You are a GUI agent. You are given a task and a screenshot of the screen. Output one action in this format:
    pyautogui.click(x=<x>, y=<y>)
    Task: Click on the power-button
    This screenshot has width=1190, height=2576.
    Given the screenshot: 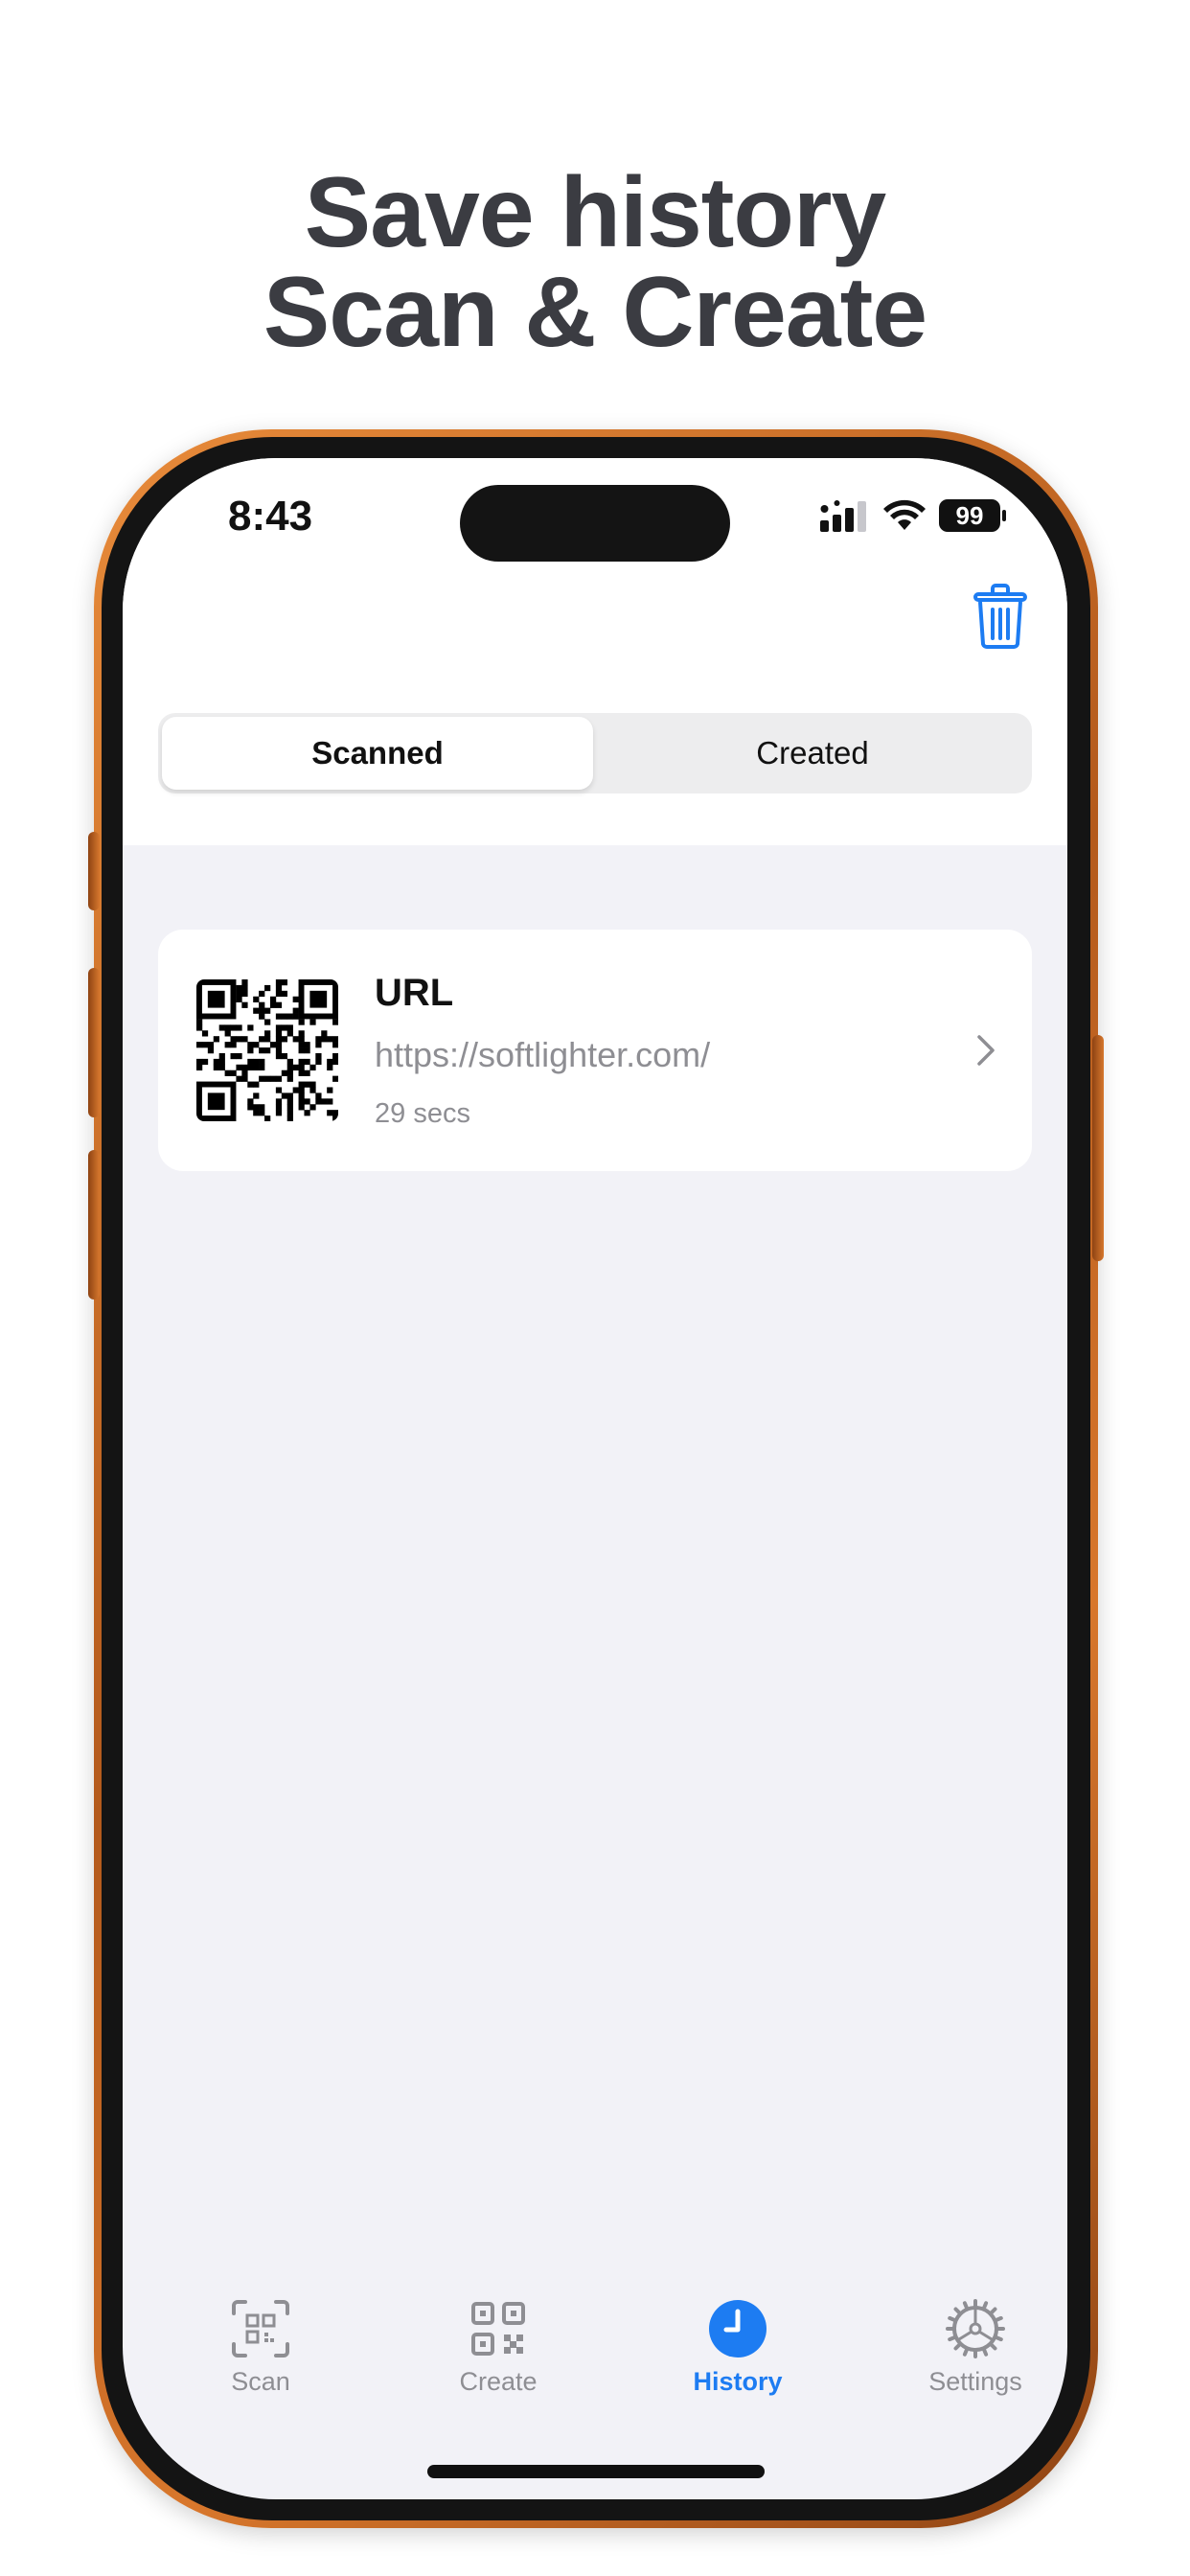 What is the action you would take?
    pyautogui.click(x=1098, y=1148)
    